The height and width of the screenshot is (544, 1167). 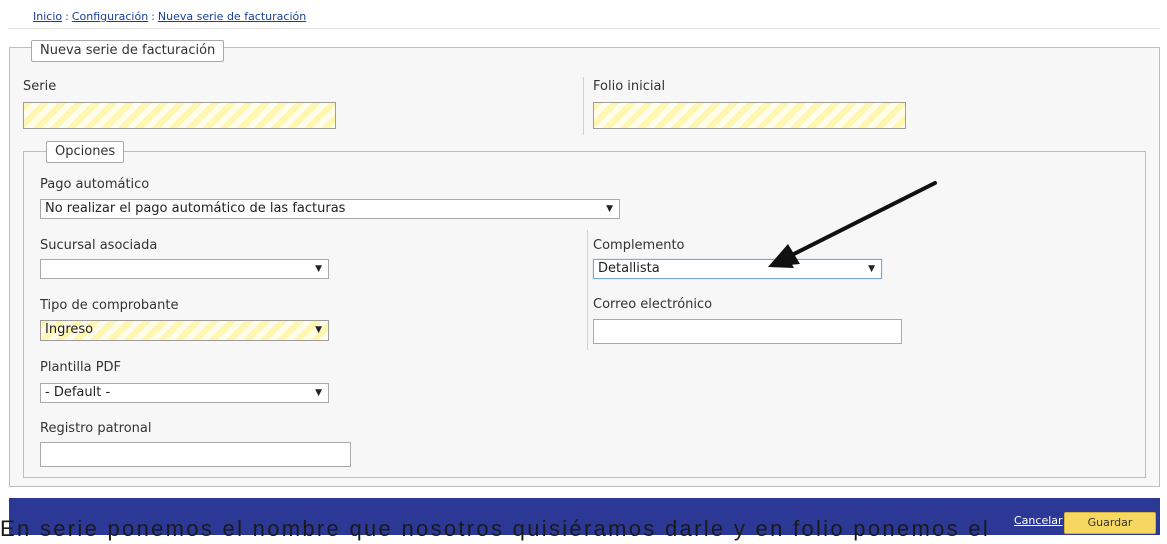 What do you see at coordinates (96, 428) in the screenshot?
I see `registro-label: Registro patronal` at bounding box center [96, 428].